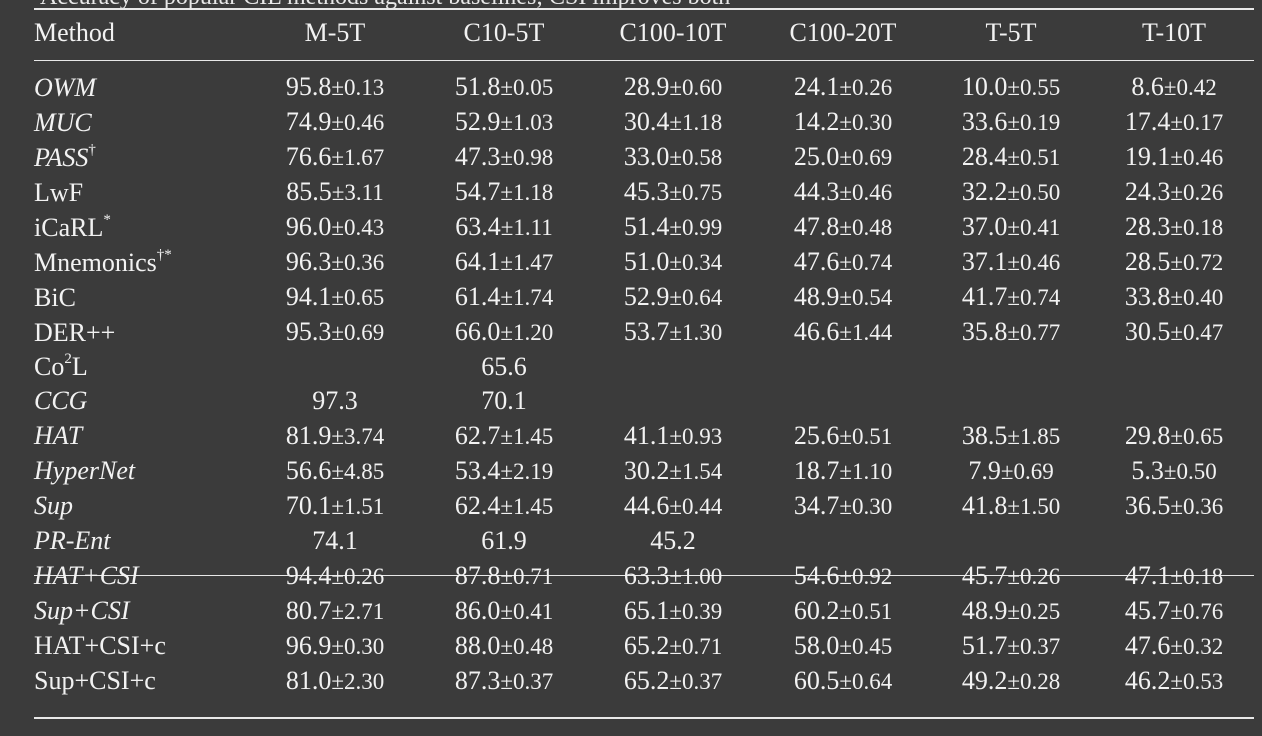 The width and height of the screenshot is (1262, 736). I want to click on mean-value: 38.5, so click(984, 435).